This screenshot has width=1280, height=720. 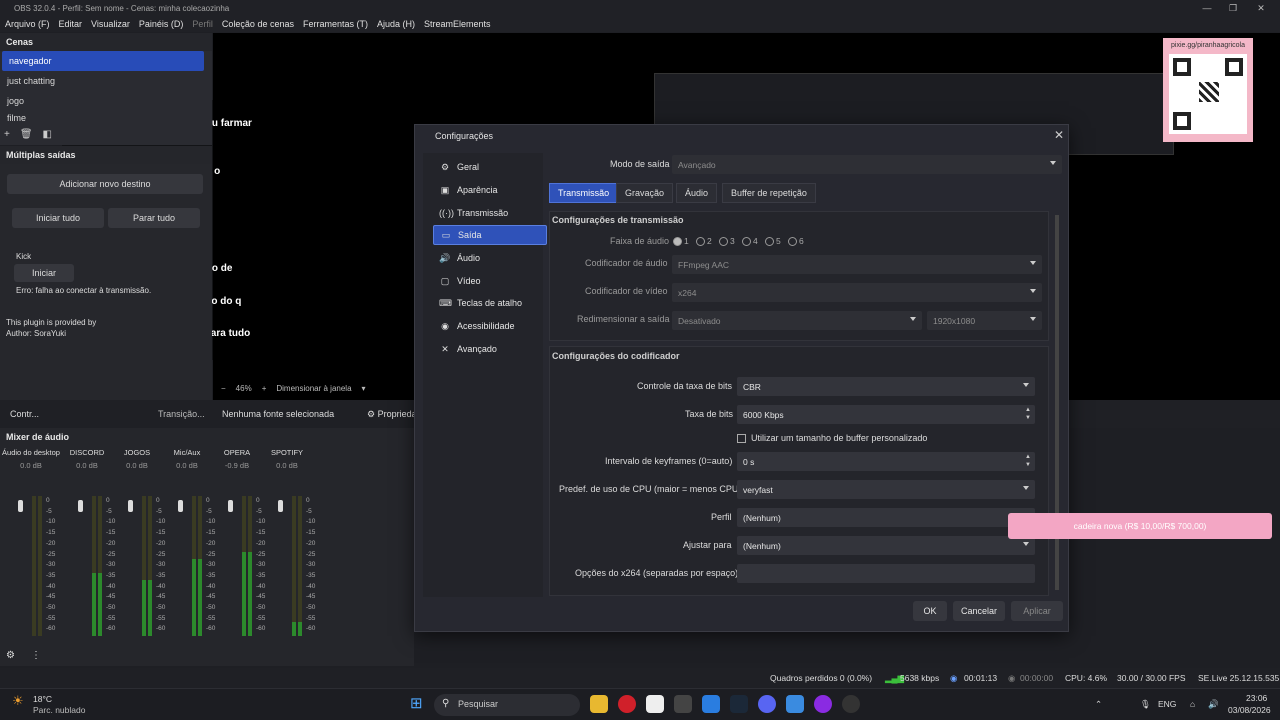 I want to click on minimize-icon: —, so click(x=1207, y=8).